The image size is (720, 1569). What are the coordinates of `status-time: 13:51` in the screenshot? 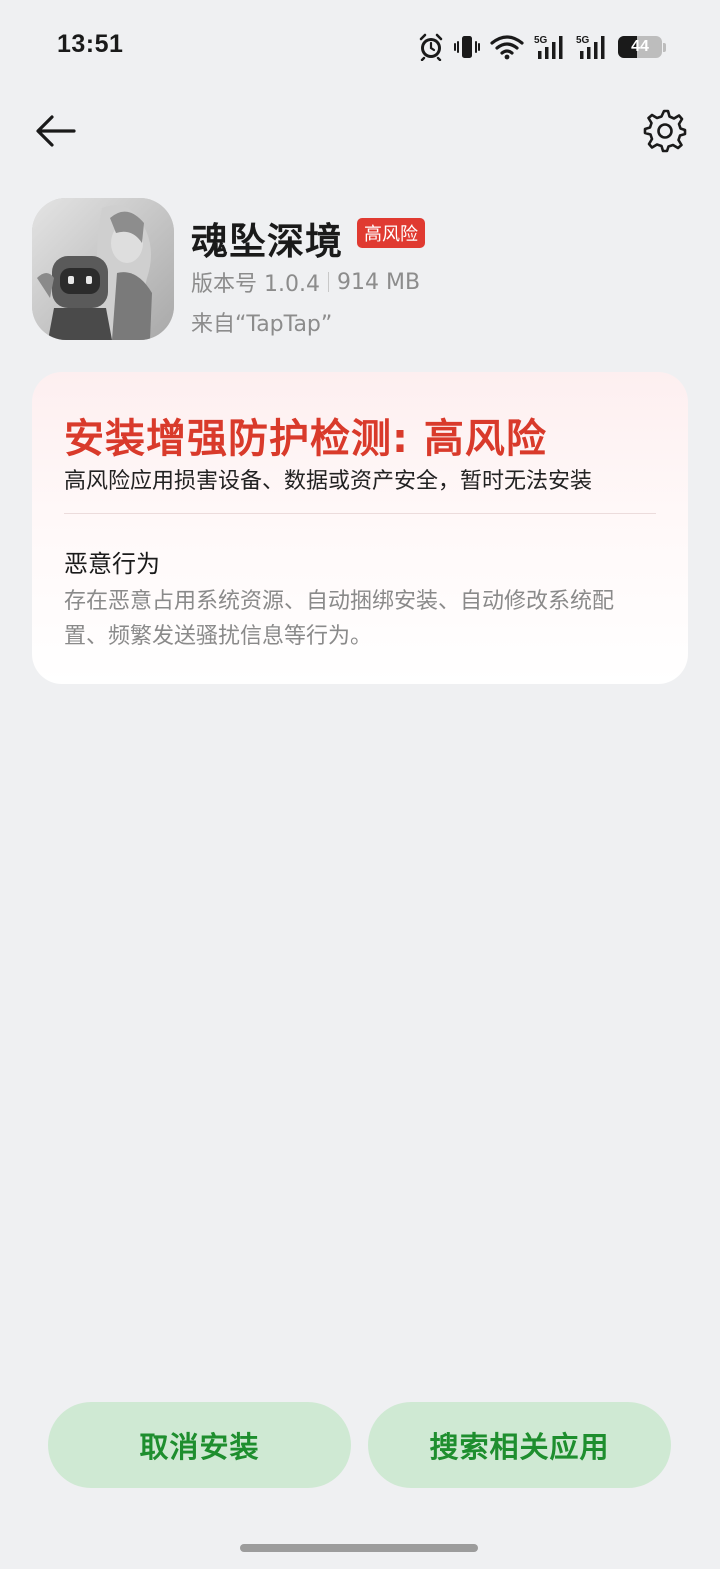 It's located at (90, 44).